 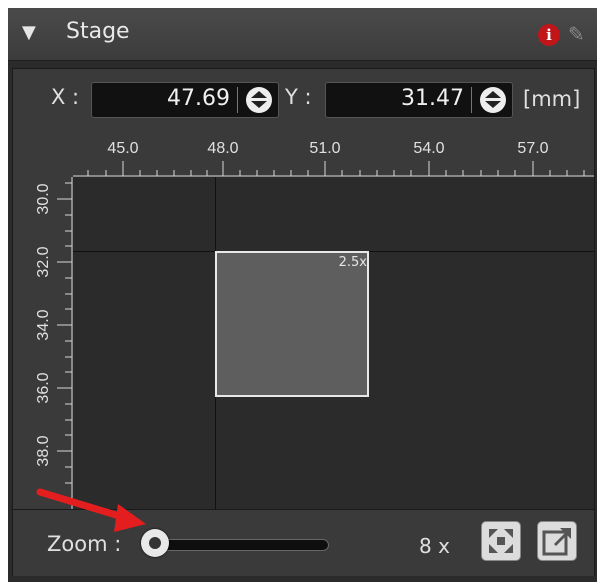 I want to click on fit-to-view-button, so click(x=501, y=541).